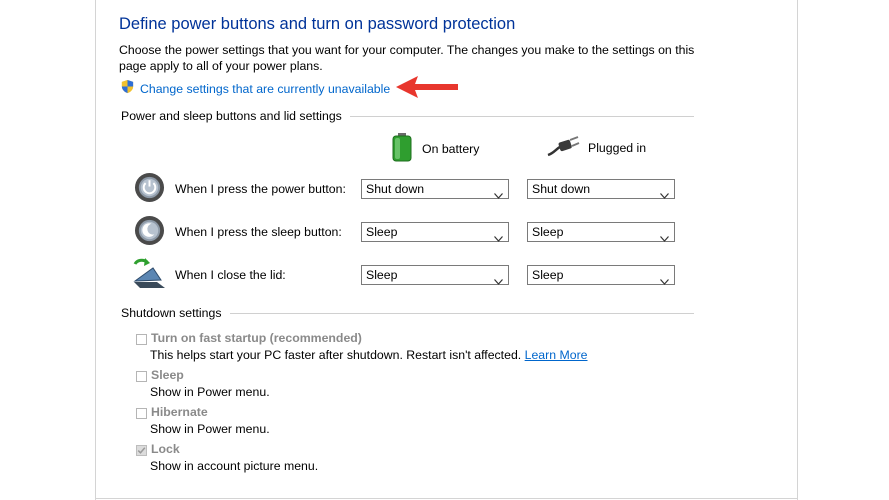  I want to click on panel-left-border, so click(95, 250).